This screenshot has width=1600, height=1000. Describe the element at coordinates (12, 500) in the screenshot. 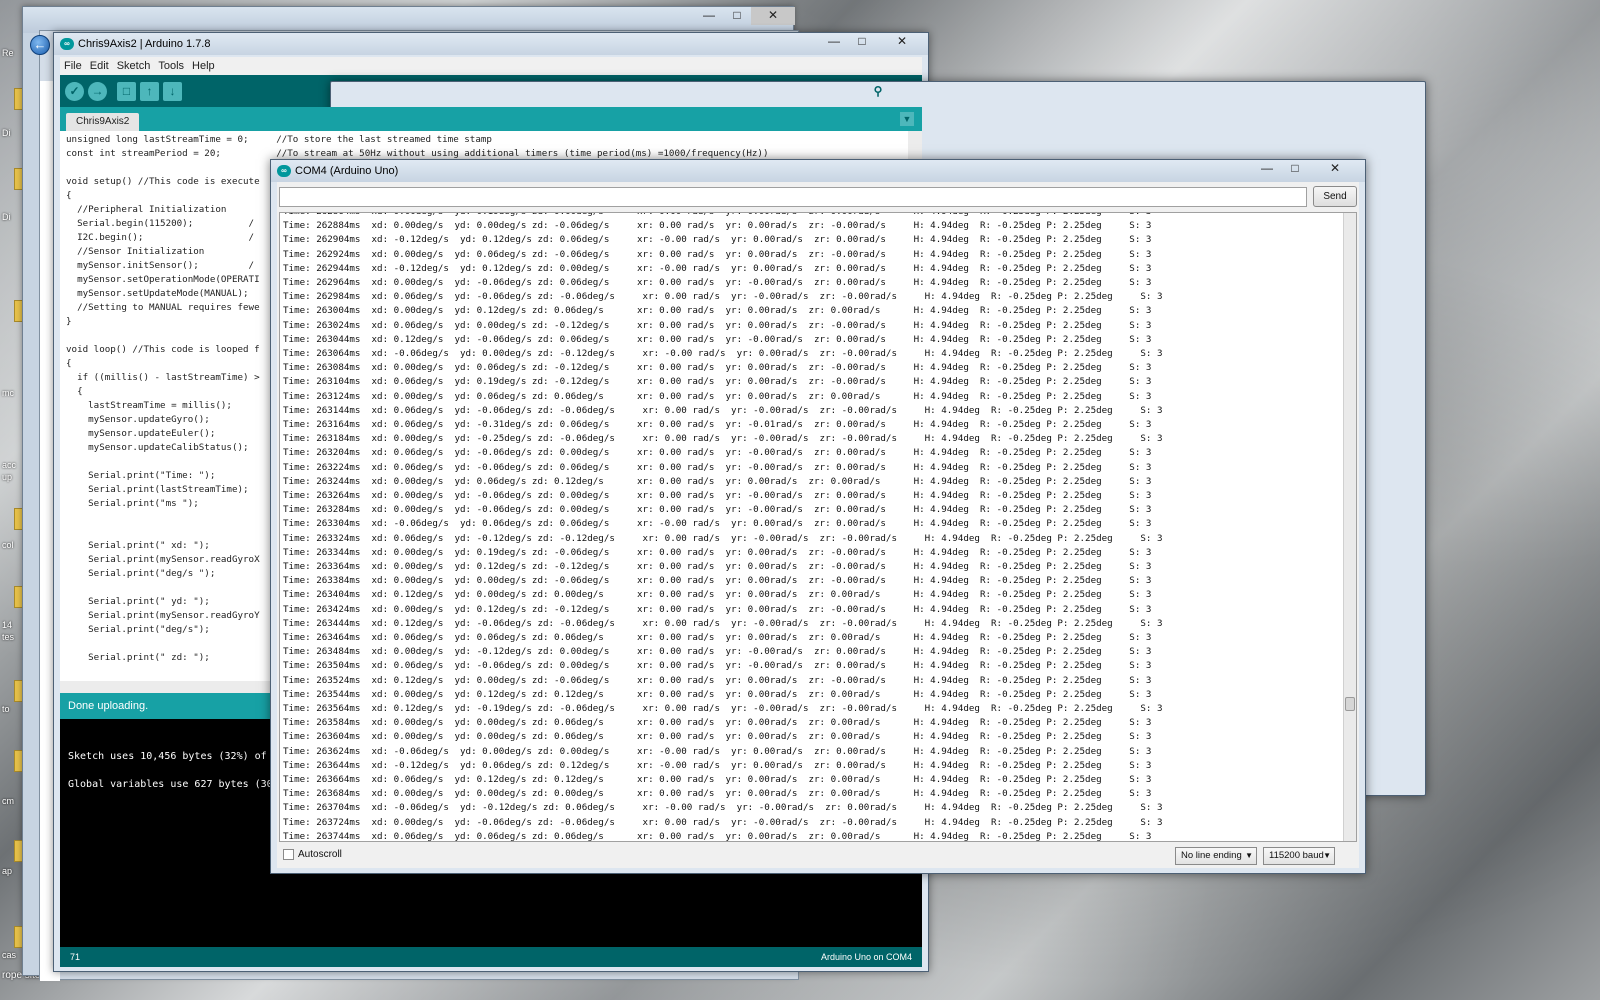

I see `desktop-icon-strip: Re Di Di mc acc up col 14 tes to cm ap cas` at that location.